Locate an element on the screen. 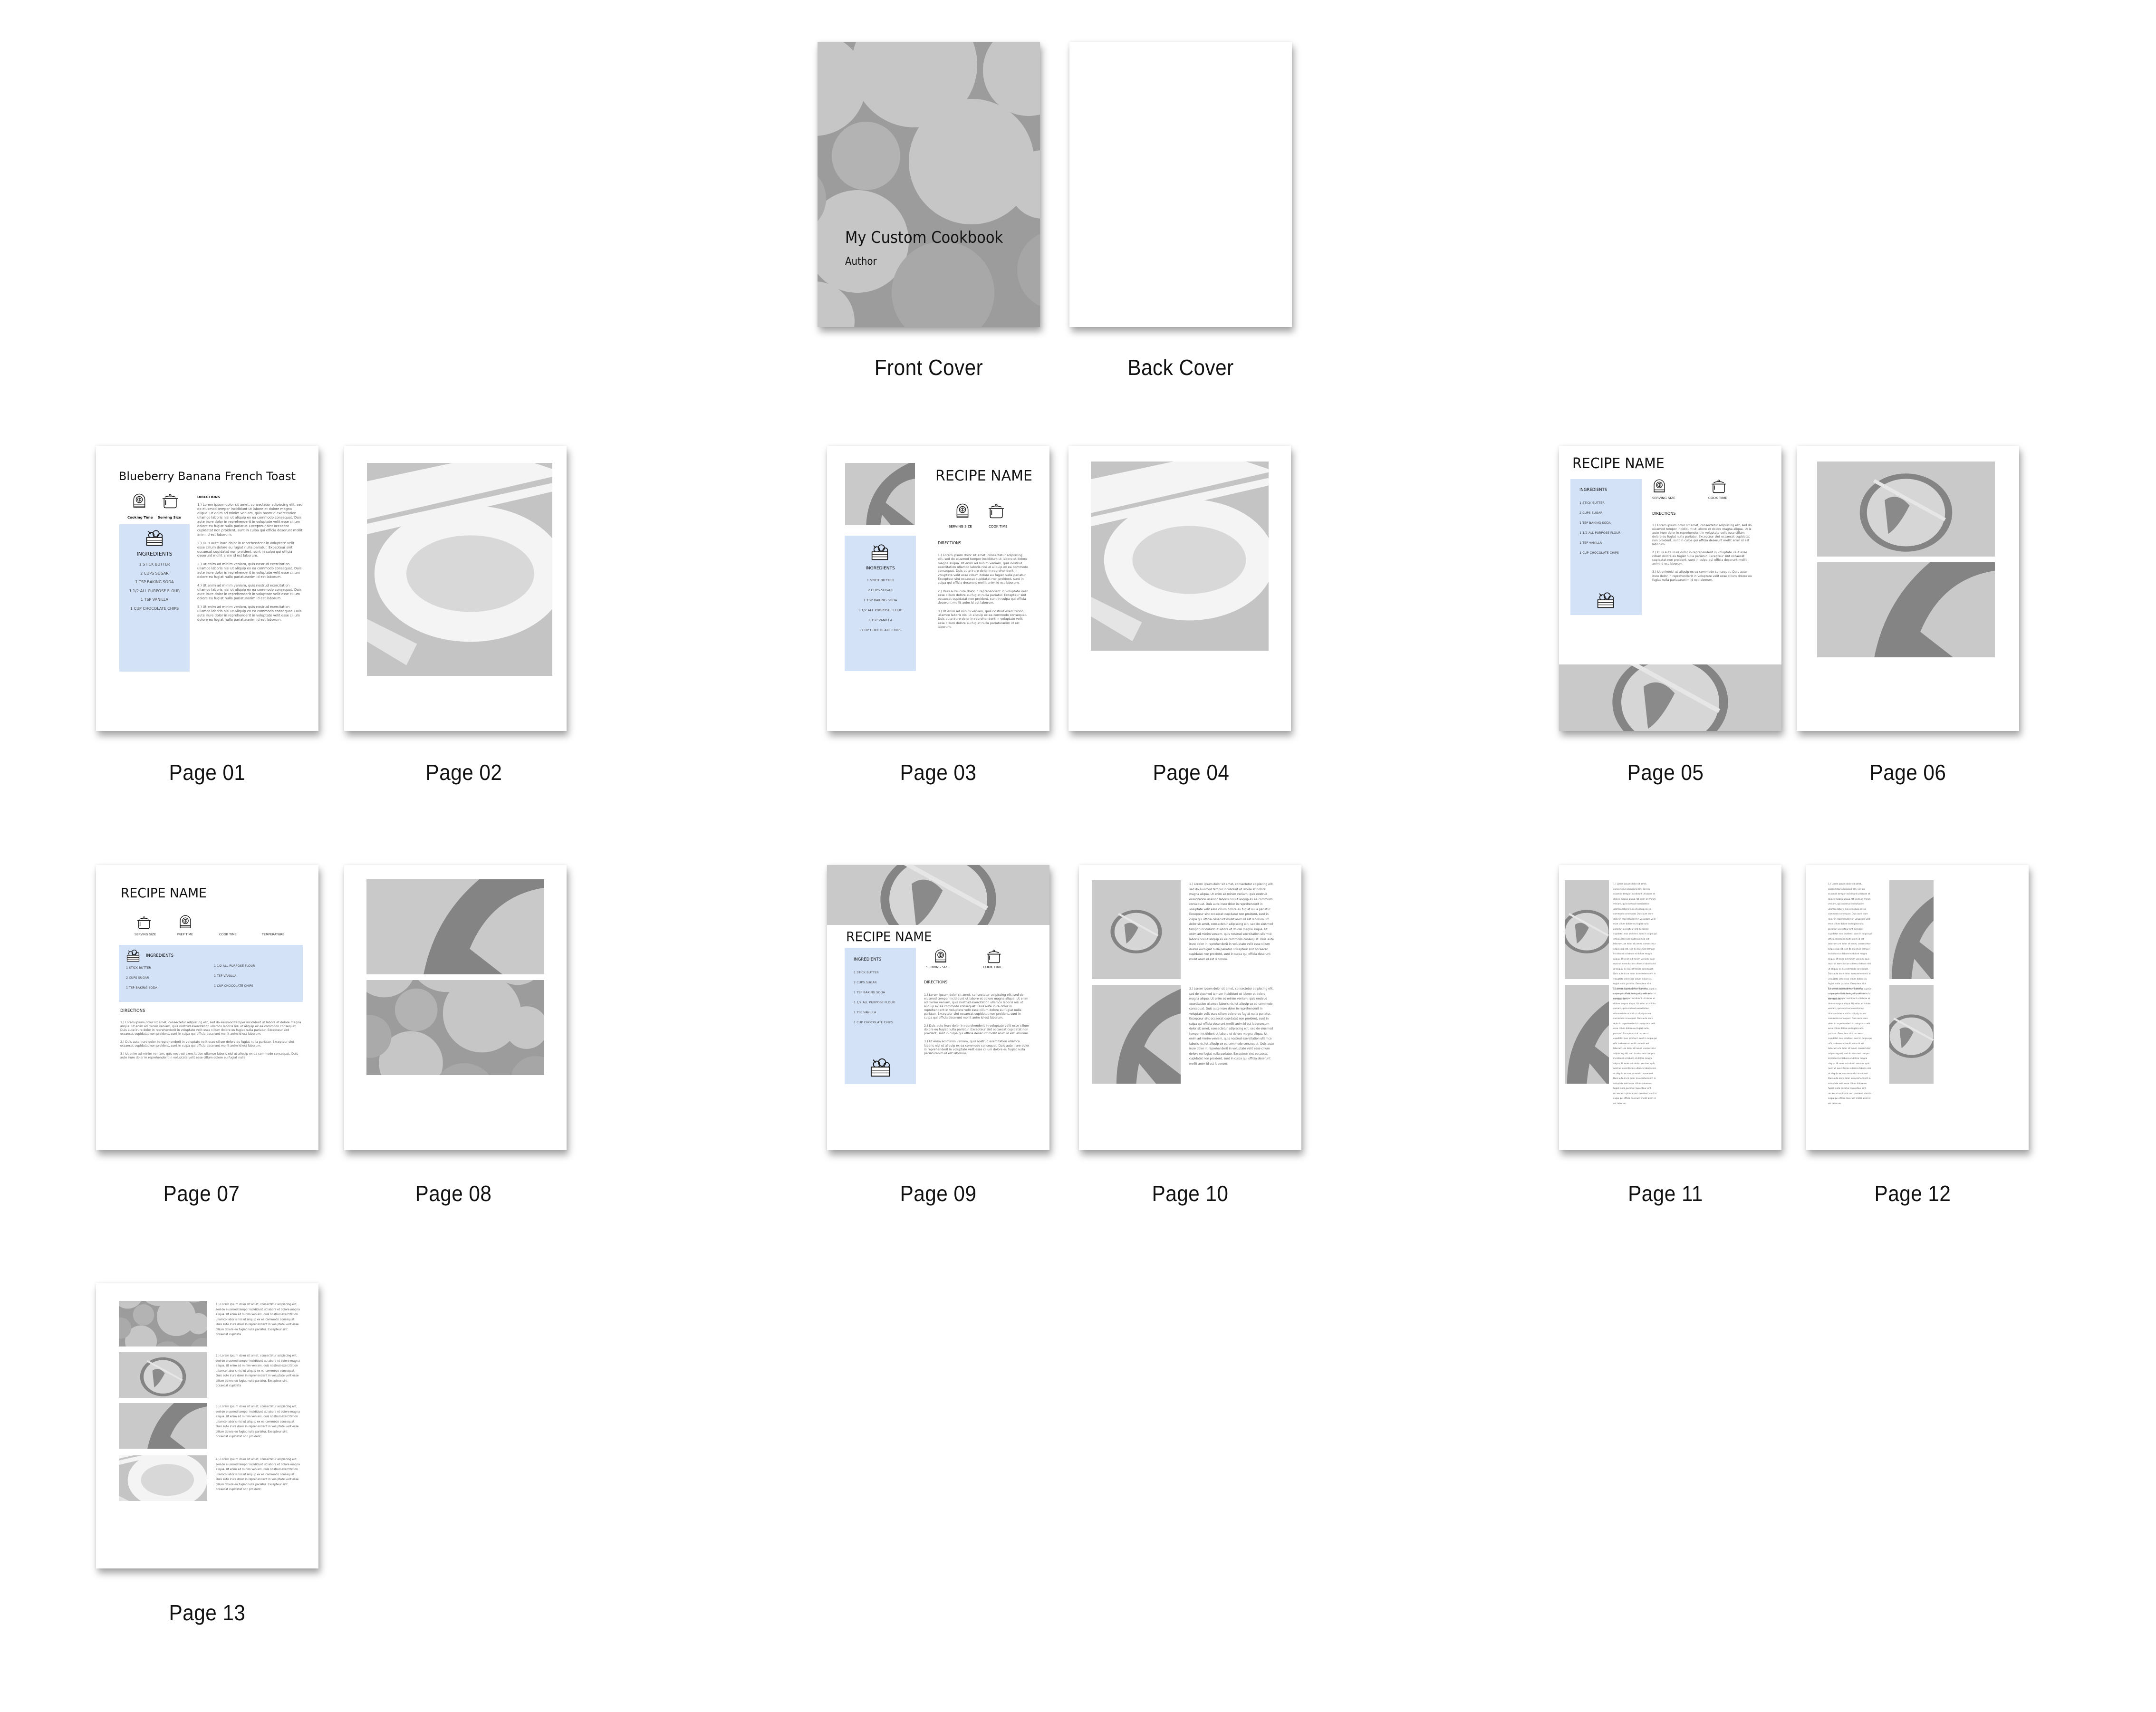 The width and height of the screenshot is (2156, 1712). serving-size-label: SERVING SIZE is located at coordinates (1663, 498).